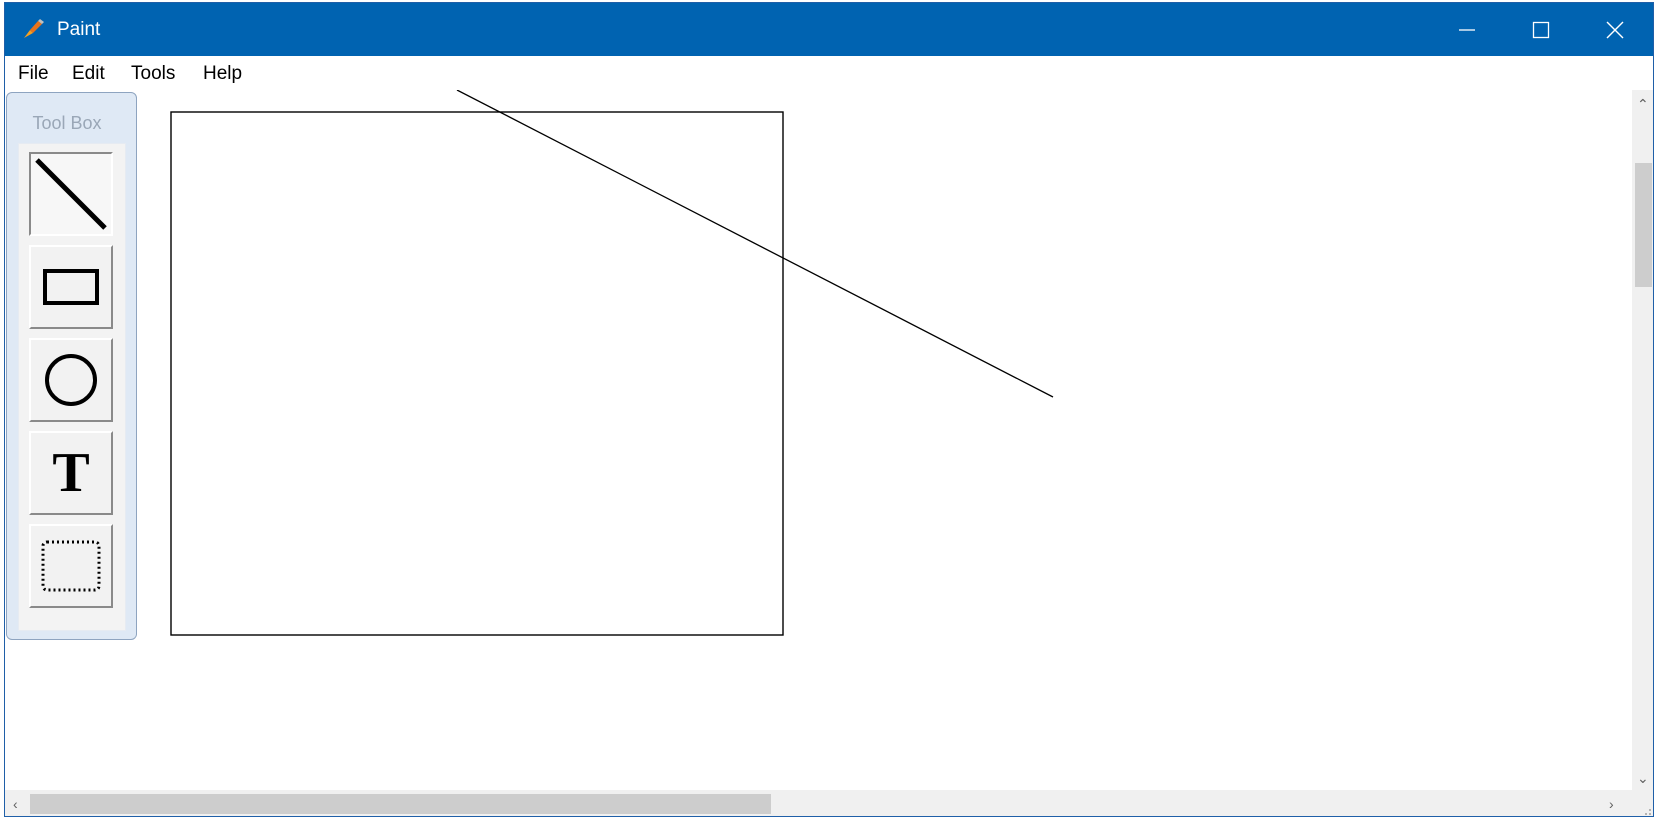 This screenshot has width=1658, height=820. Describe the element at coordinates (829, 73) in the screenshot. I see `menu-bar: File Edit Tools Help` at that location.